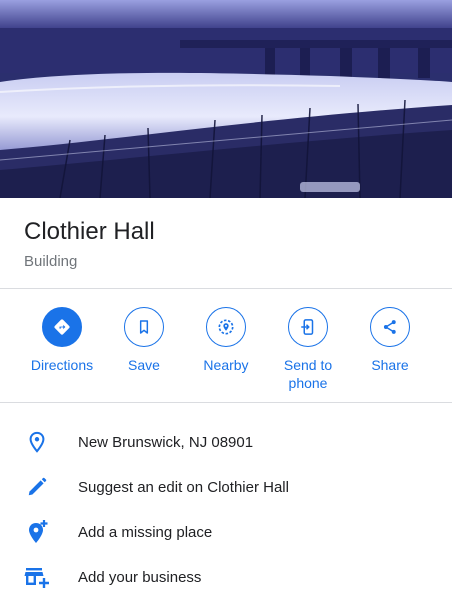 Image resolution: width=452 pixels, height=611 pixels. What do you see at coordinates (145, 532) in the screenshot?
I see `add-missing-place-text: Add a missing place` at bounding box center [145, 532].